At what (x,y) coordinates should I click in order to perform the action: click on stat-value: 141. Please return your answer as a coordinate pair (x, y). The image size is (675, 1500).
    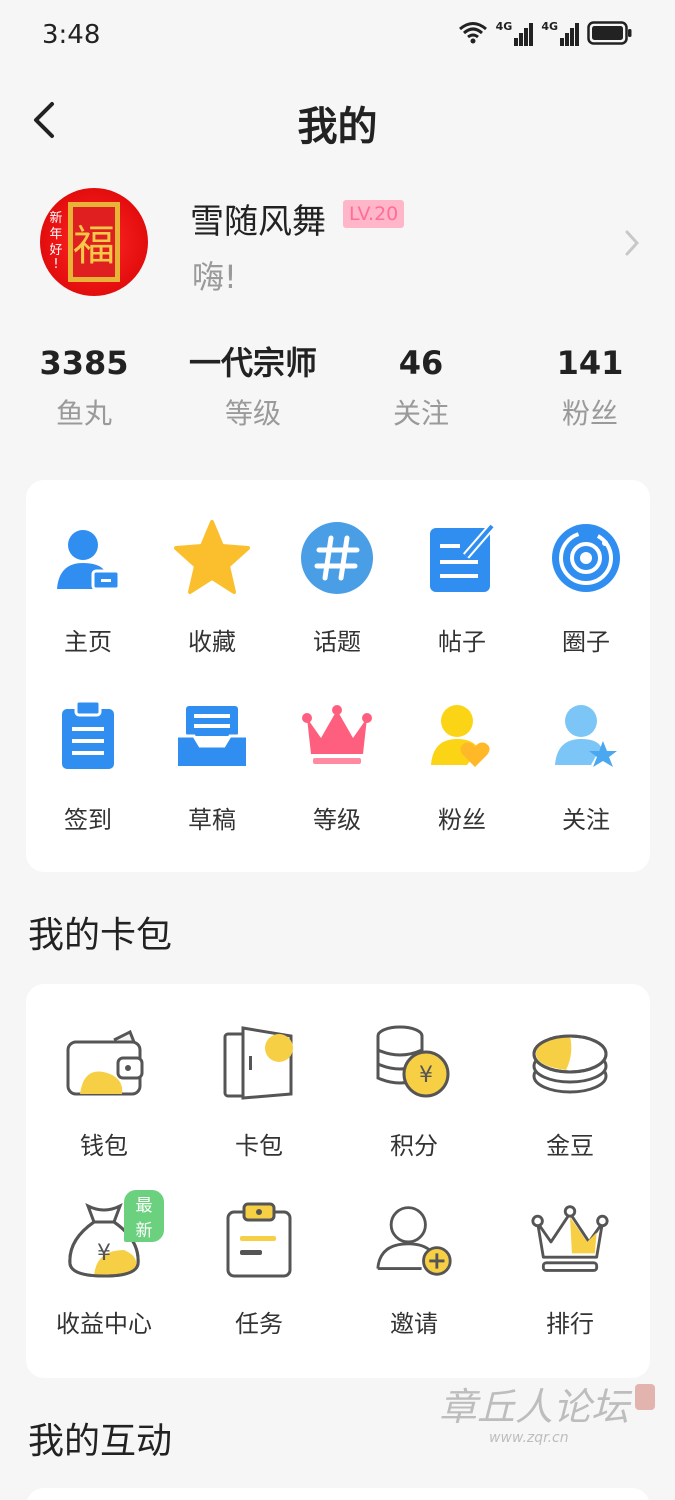
    Looking at the image, I should click on (590, 363).